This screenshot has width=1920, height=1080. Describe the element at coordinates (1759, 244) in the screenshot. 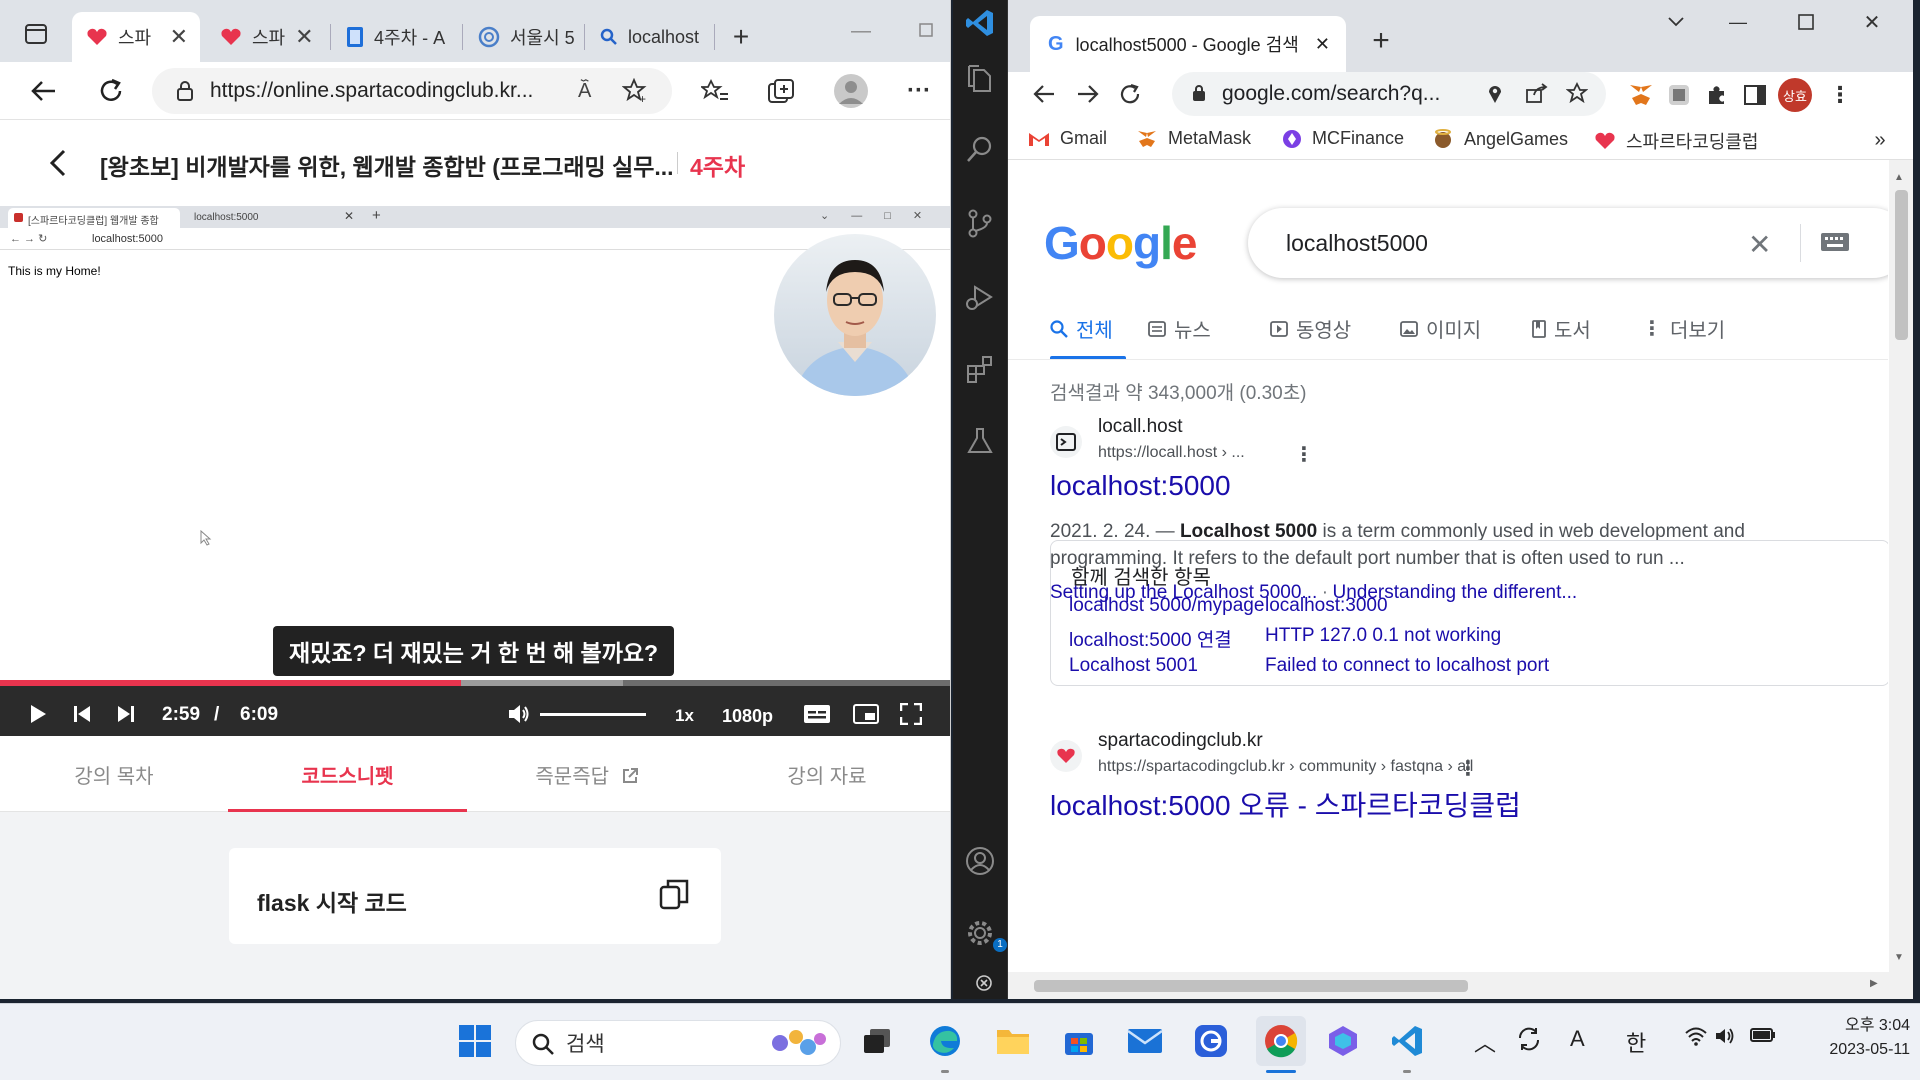

I see `clear-search-icon: ✕` at that location.